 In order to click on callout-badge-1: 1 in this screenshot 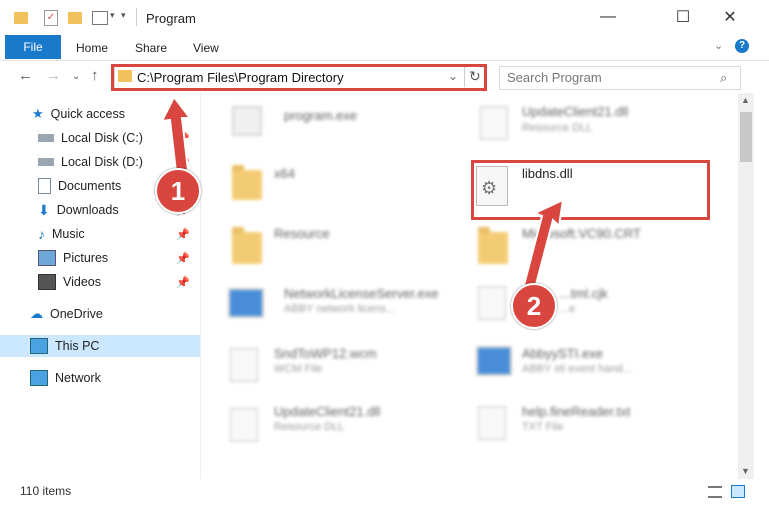, I will do `click(178, 191)`.